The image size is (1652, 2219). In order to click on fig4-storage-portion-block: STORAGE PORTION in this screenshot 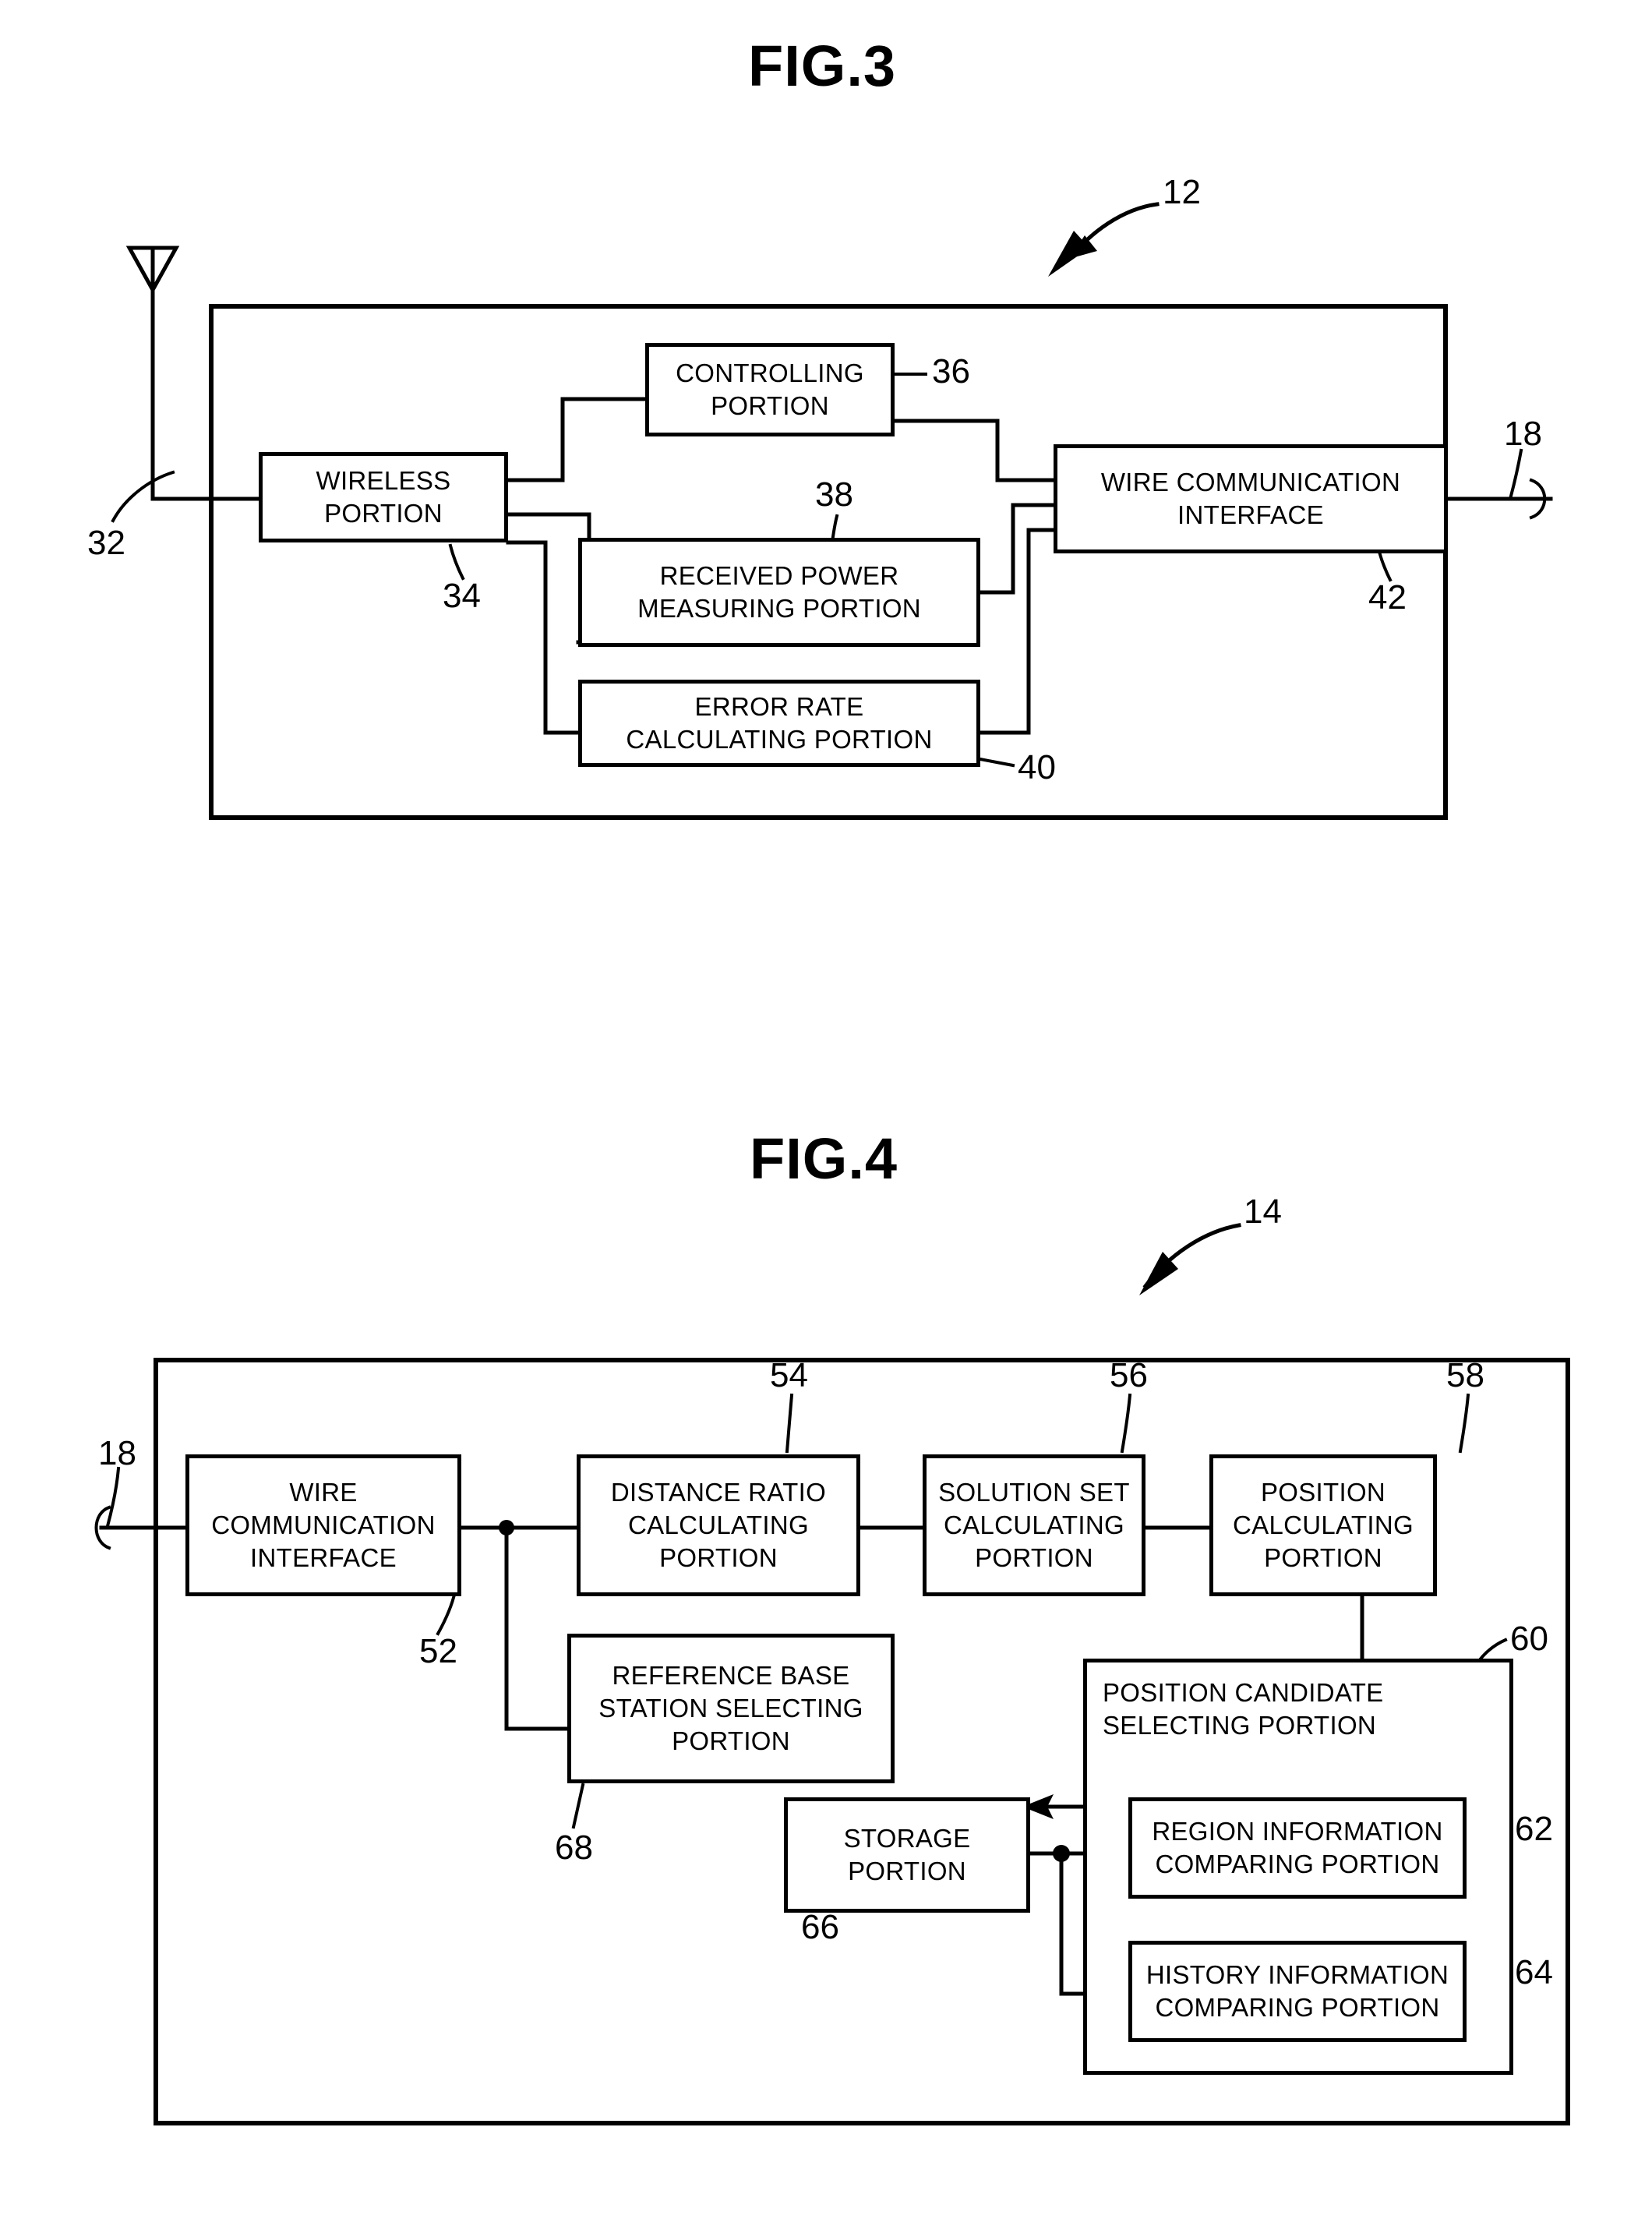, I will do `click(907, 1855)`.